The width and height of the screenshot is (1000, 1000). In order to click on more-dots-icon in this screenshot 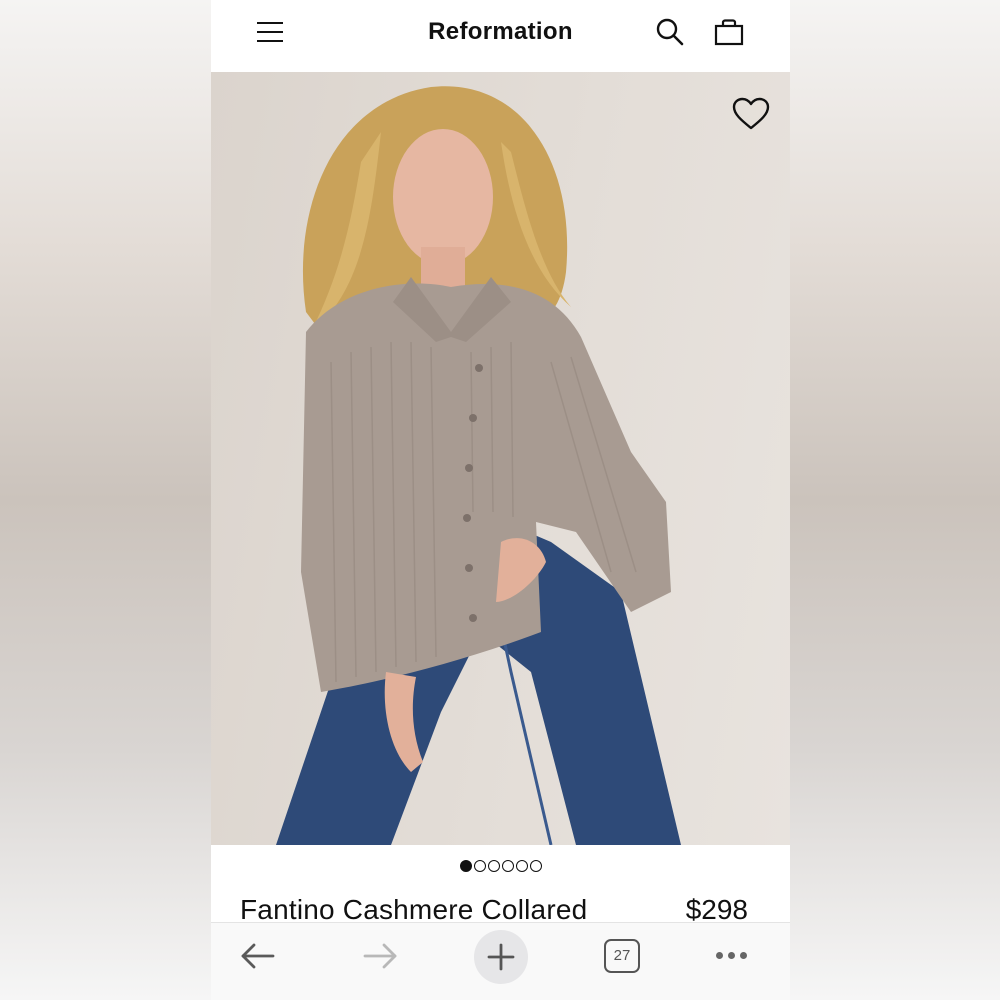, I will do `click(732, 956)`.